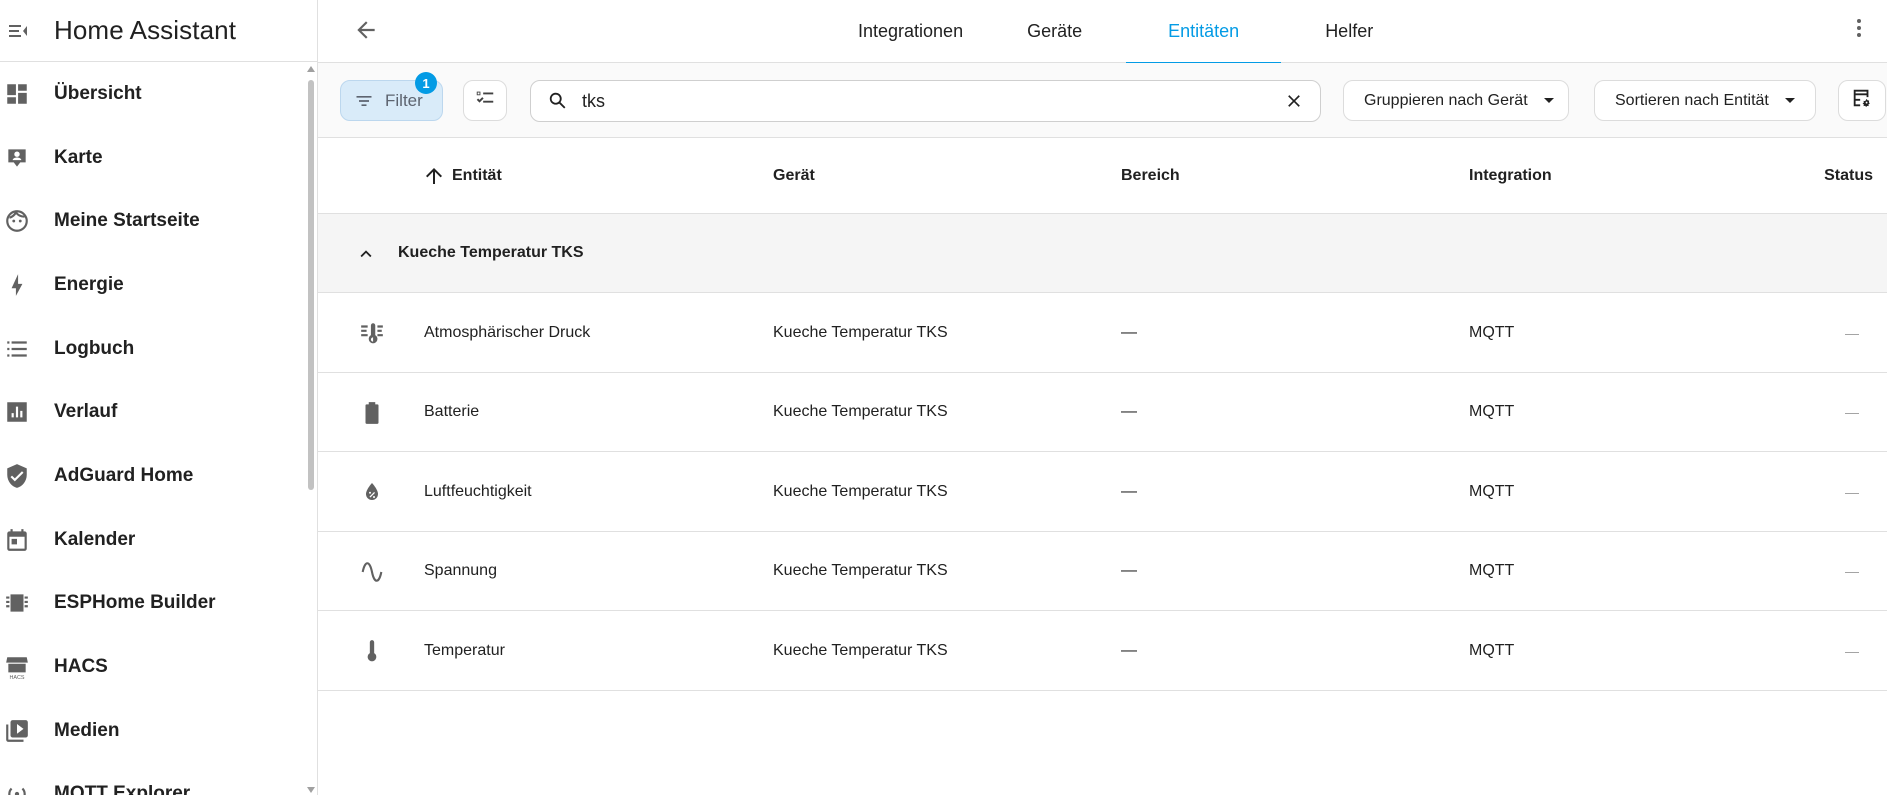 The height and width of the screenshot is (795, 1887). I want to click on table-row: Spannung Kueche Temperatur TKS — MQTT —, so click(1102, 572).